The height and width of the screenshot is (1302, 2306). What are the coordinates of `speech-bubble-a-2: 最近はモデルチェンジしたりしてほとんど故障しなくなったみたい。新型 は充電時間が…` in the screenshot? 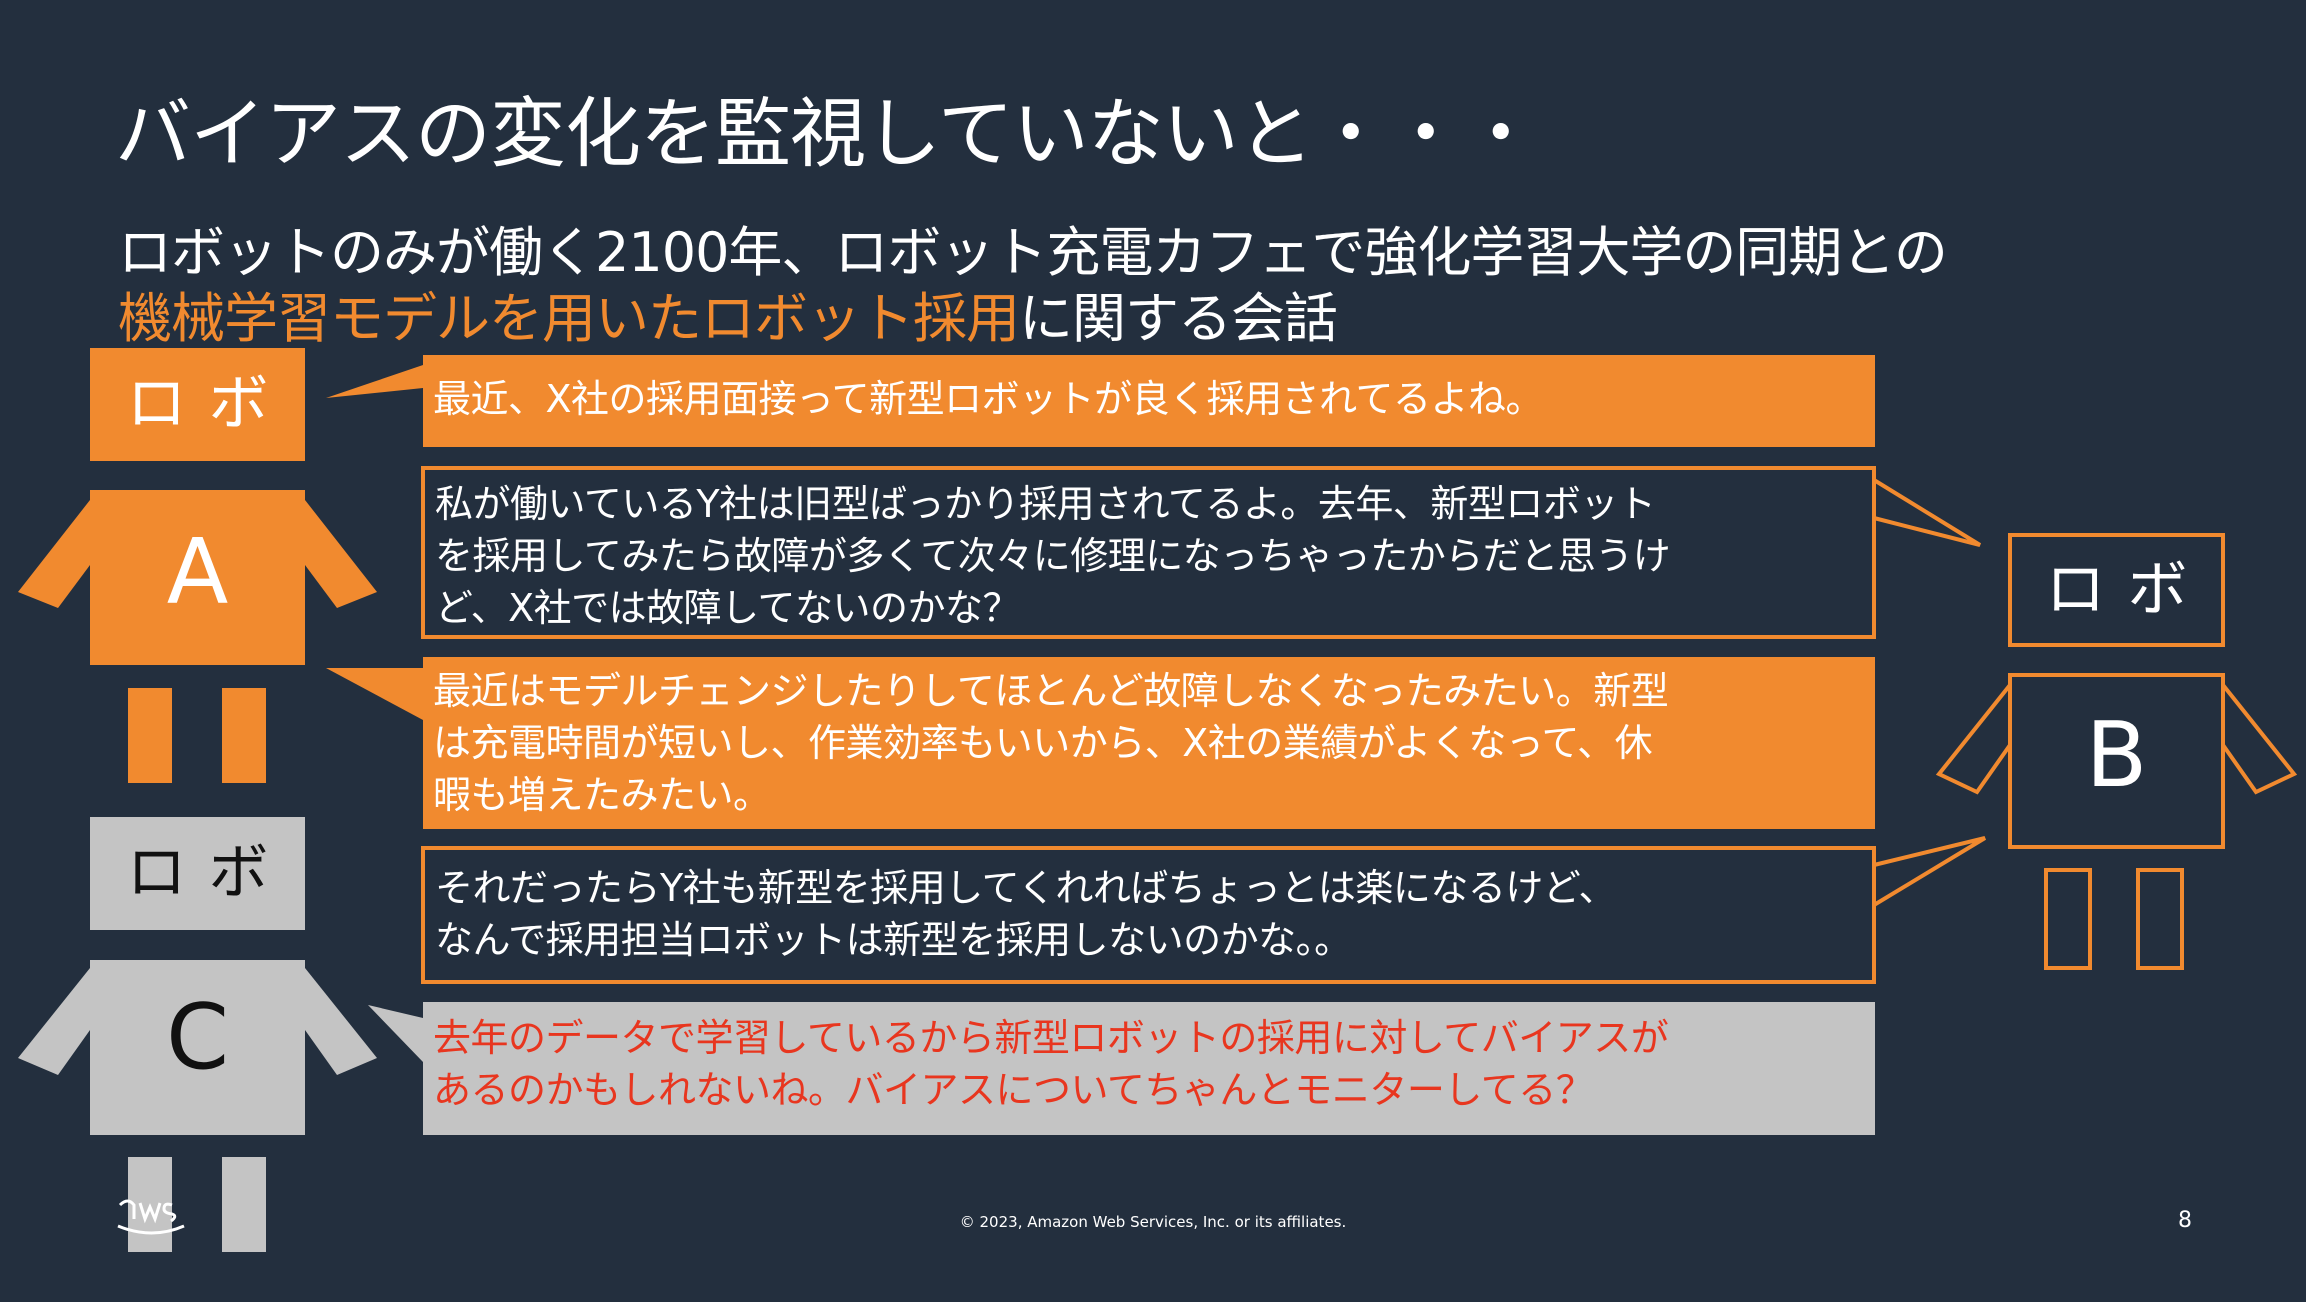 It's located at (1149, 743).